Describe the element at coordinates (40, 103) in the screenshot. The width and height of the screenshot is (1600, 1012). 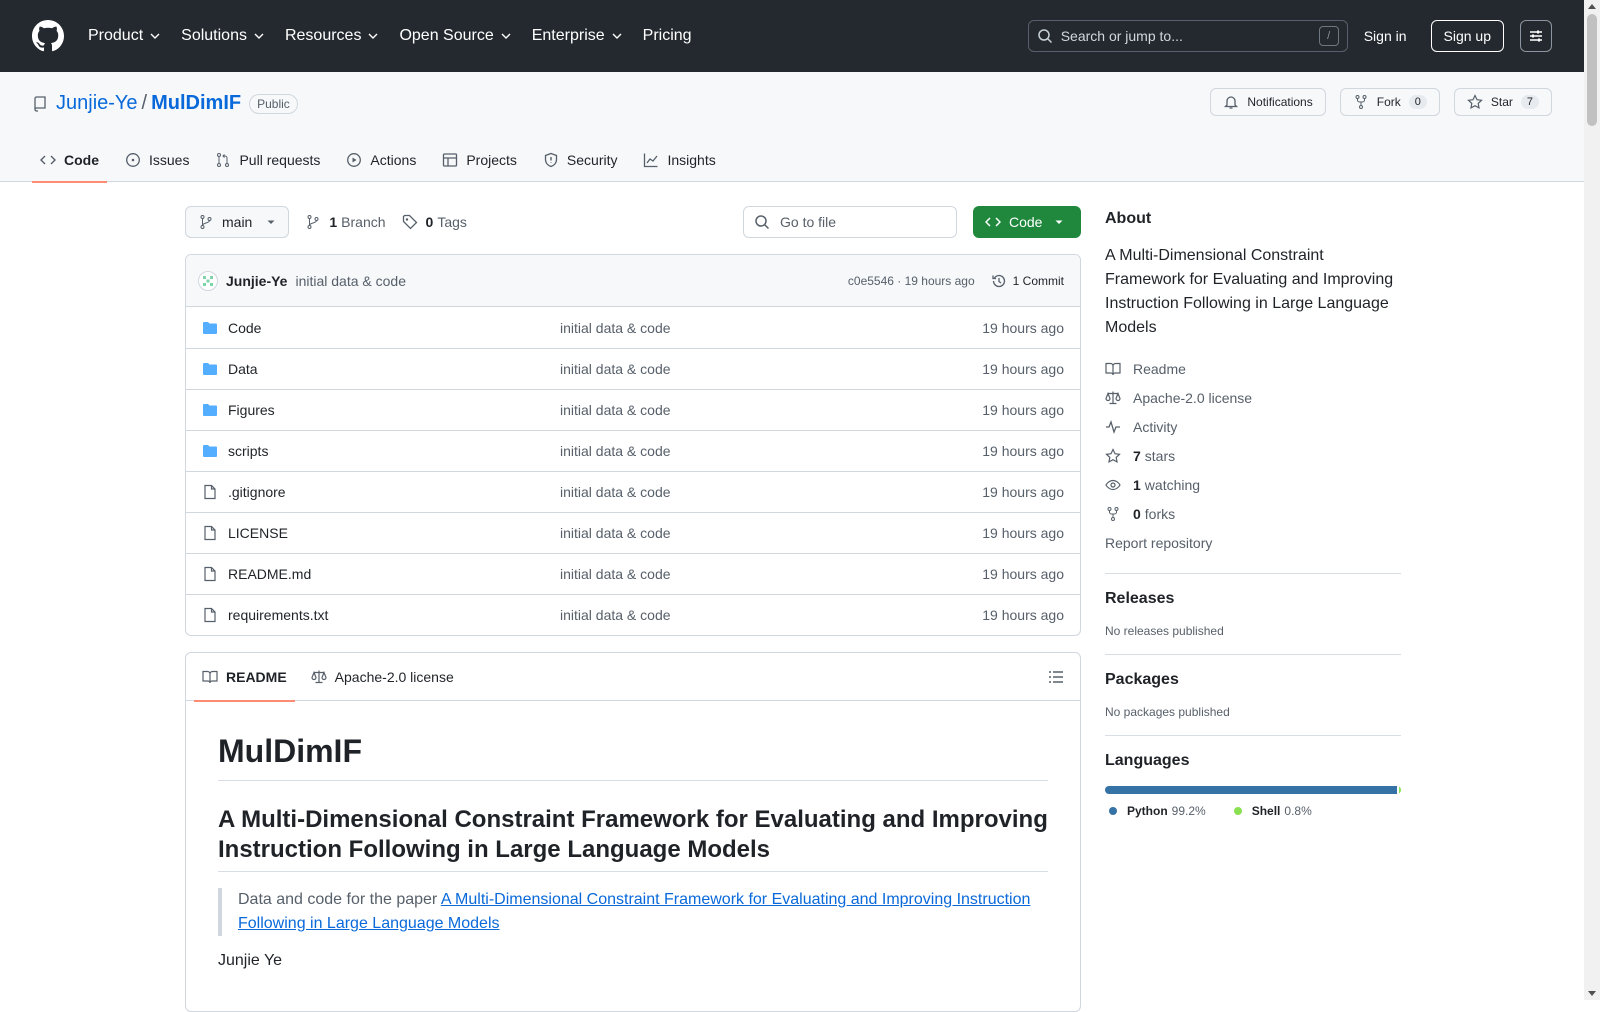
I see `repo-icon` at that location.